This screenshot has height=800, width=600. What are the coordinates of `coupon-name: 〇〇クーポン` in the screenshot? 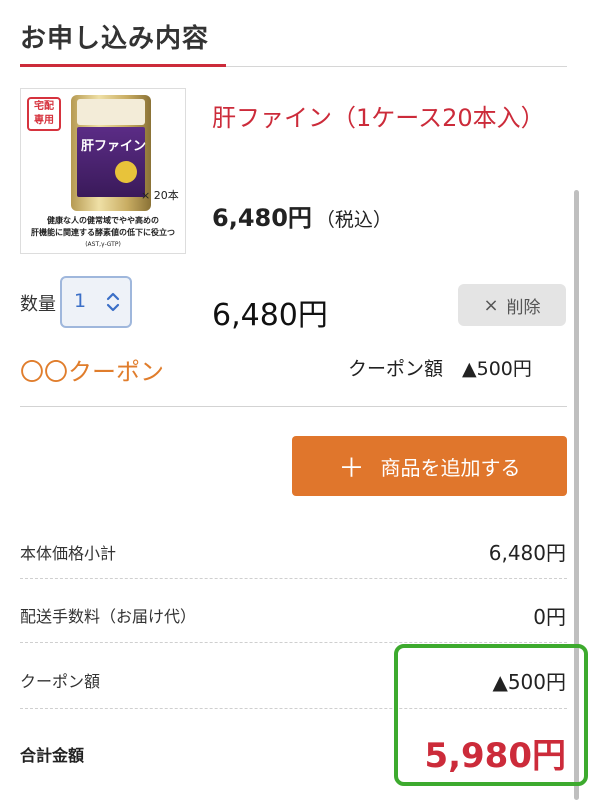 It's located at (92, 372).